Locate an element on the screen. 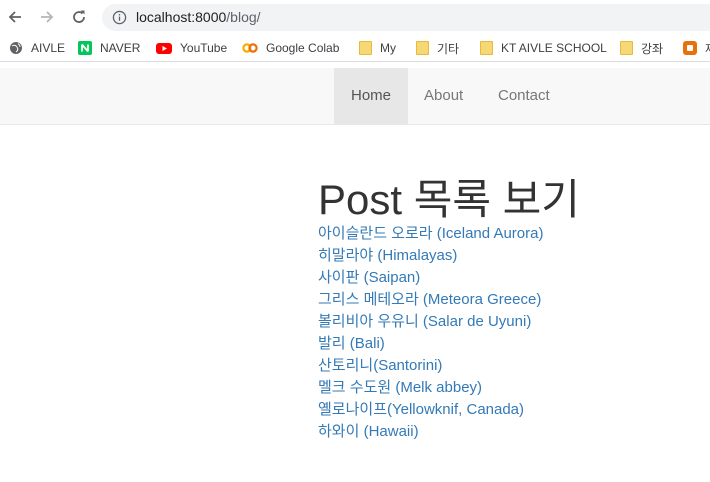 The width and height of the screenshot is (710, 482). post-link: 히말라야 (Himalayas) is located at coordinates (430, 256).